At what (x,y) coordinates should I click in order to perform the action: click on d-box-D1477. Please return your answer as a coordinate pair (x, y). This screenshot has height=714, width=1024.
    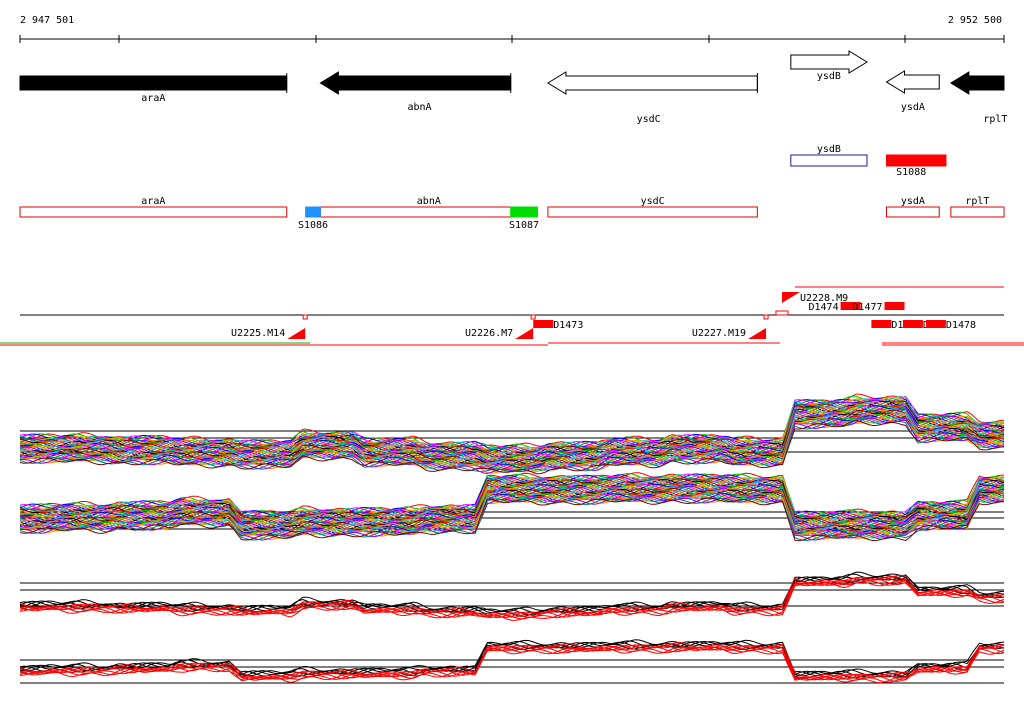
    Looking at the image, I should click on (894, 306).